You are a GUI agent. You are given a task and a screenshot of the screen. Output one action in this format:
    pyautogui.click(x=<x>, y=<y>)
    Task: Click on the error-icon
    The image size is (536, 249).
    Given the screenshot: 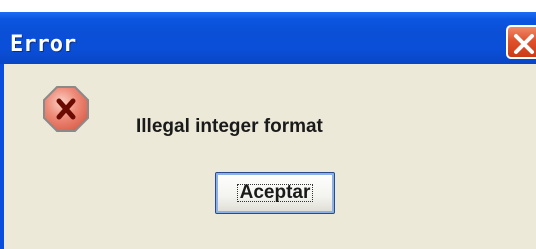 What is the action you would take?
    pyautogui.click(x=66, y=109)
    